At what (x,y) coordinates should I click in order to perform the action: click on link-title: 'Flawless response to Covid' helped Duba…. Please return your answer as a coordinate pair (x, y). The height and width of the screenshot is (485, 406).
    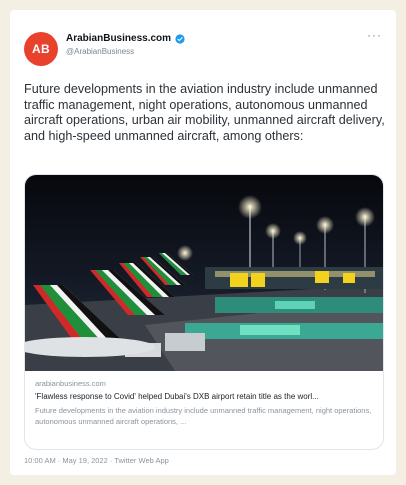
    Looking at the image, I should click on (177, 396).